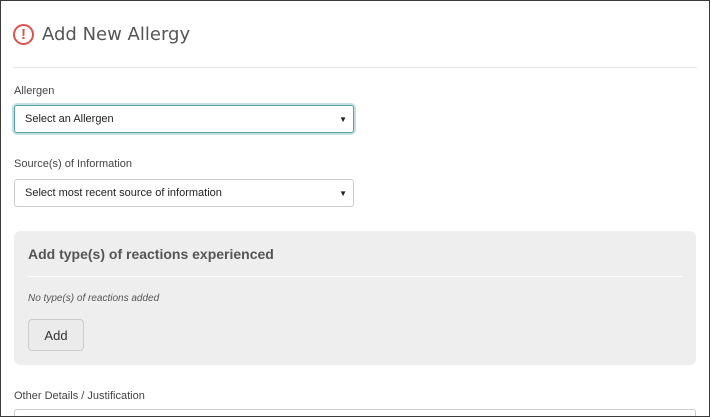 This screenshot has height=417, width=710. I want to click on form-header: ! Add New Allergy, so click(101, 34).